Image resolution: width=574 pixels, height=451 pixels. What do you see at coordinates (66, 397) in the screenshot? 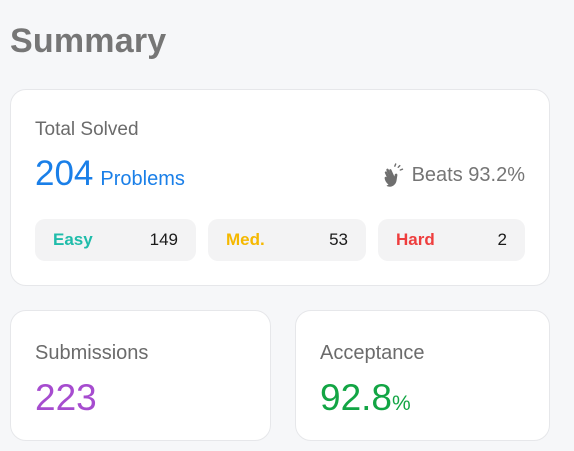
I see `submissions-value: 223` at bounding box center [66, 397].